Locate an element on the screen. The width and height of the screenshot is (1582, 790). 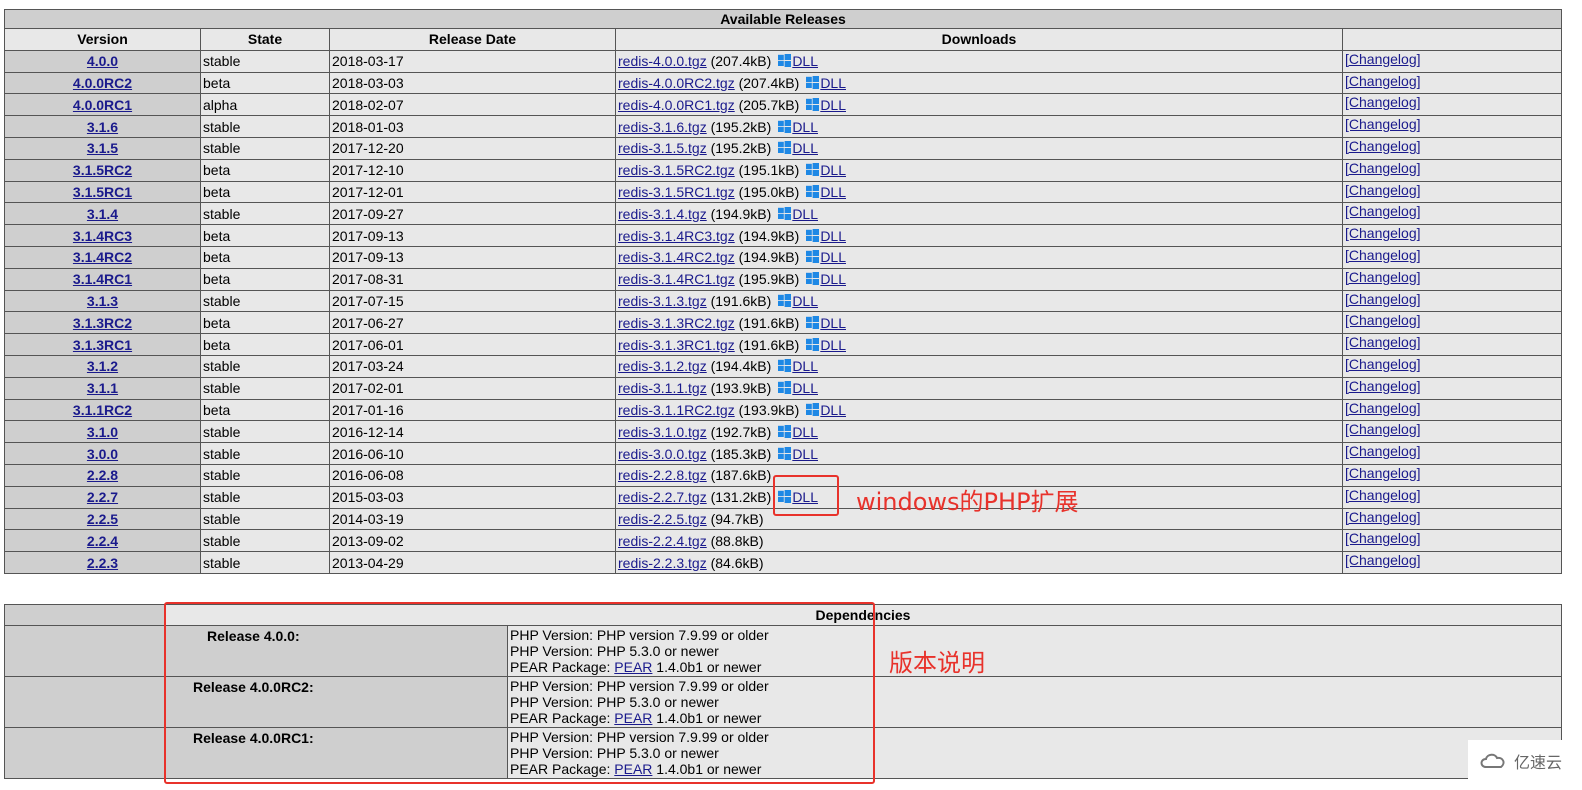
tgz-download-link: redis-3.1.4RC1.tgz is located at coordinates (676, 279).